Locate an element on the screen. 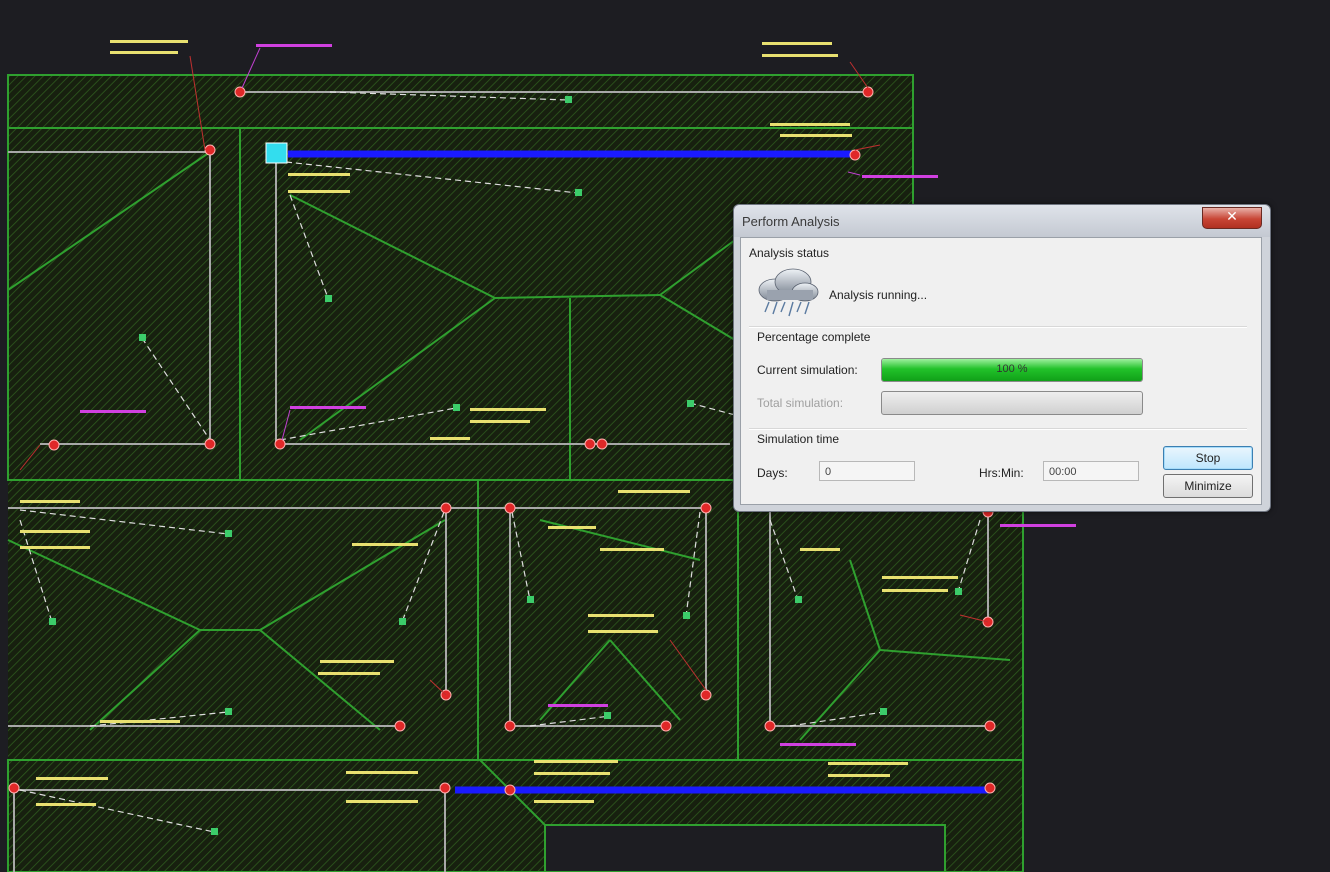 This screenshot has height=872, width=1330. percentage-heading: Percentage complete is located at coordinates (814, 337).